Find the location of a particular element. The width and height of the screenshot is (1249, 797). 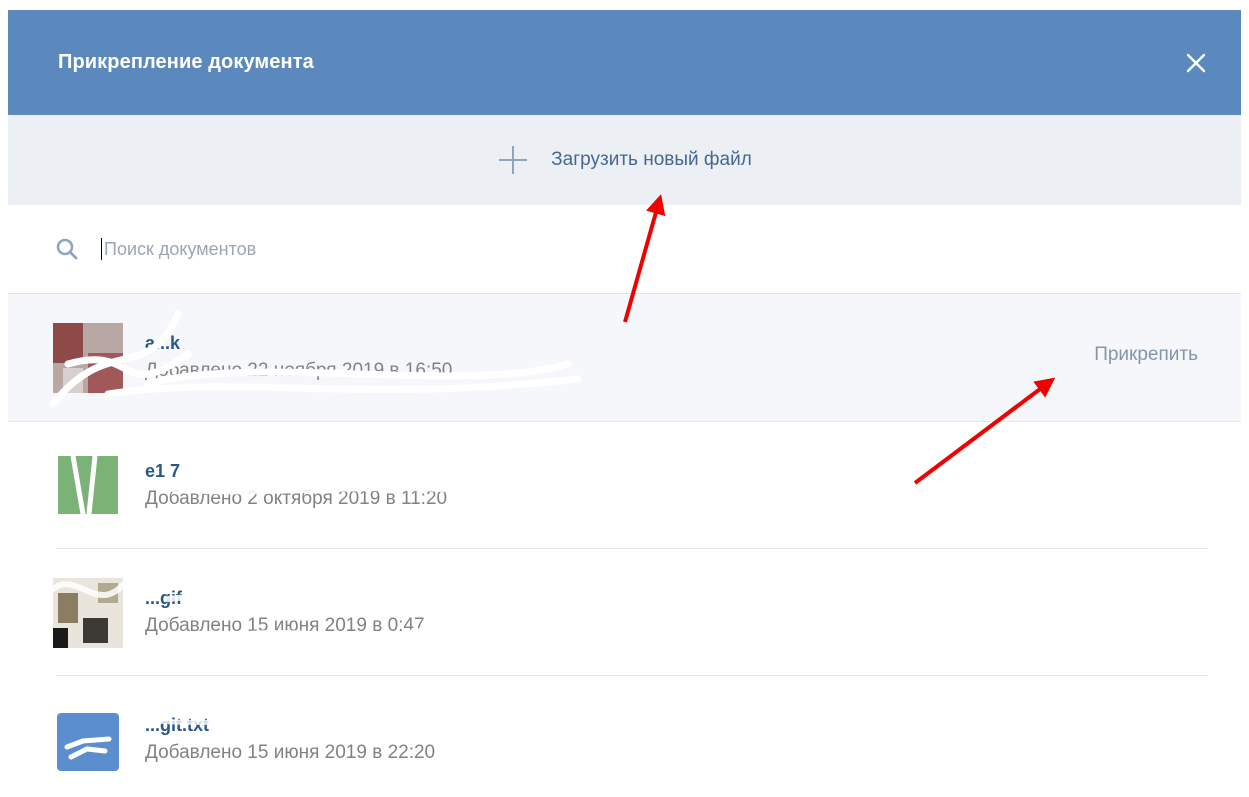

document-date: Добавлено 2 октября 2019 в 11:20 is located at coordinates (296, 498).